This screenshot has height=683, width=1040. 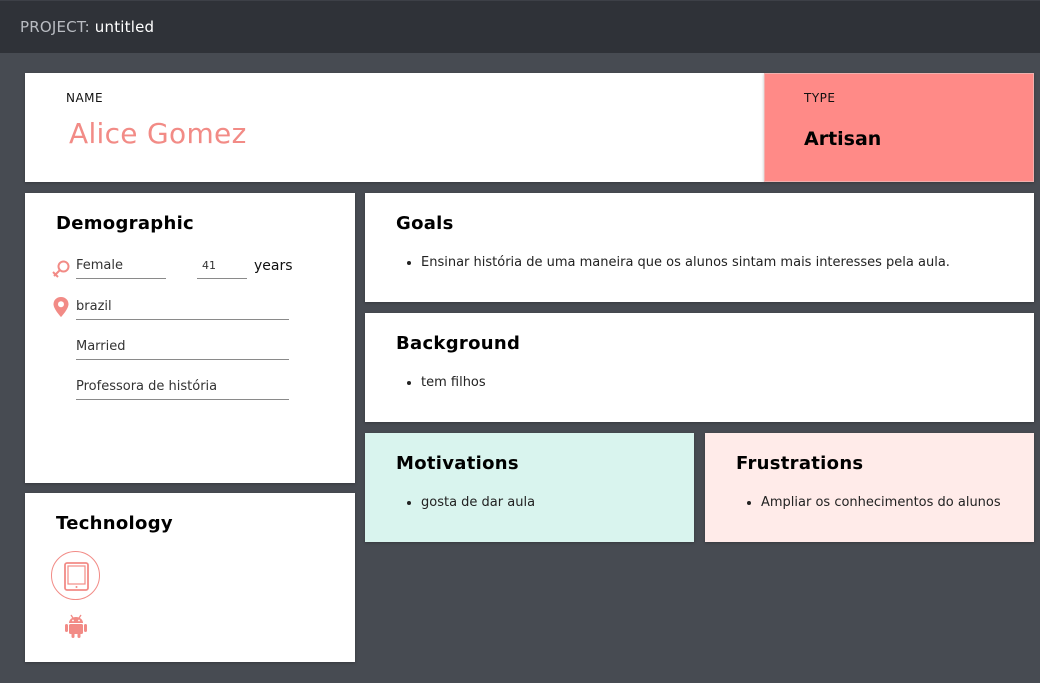 I want to click on country-field: brazil, so click(x=182, y=309).